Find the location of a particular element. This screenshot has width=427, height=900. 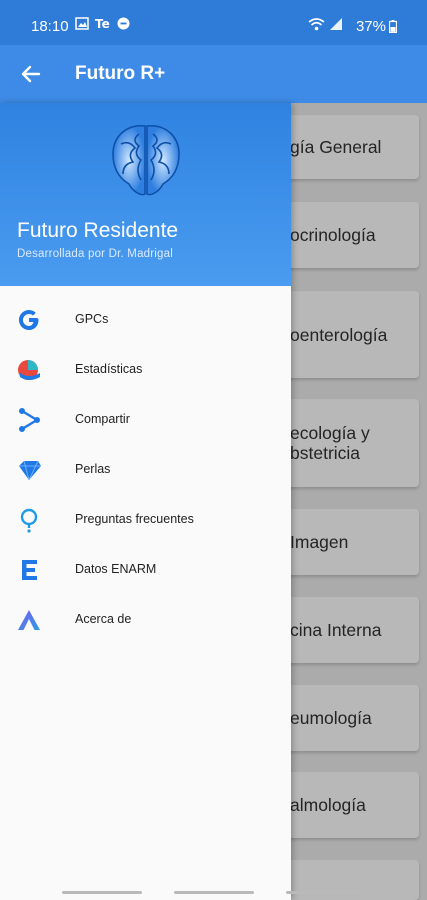

drawer-subtitle: Desarrollada por Dr. Madrigal is located at coordinates (95, 254).